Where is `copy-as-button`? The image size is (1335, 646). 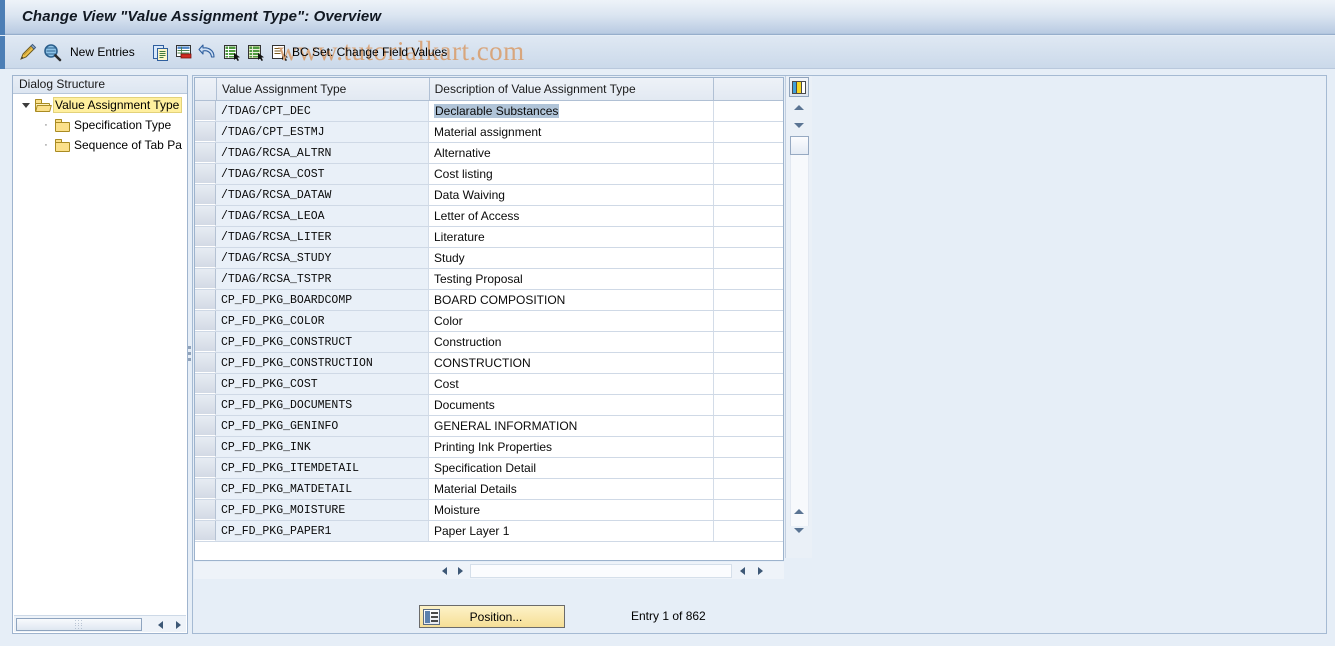
copy-as-button is located at coordinates (161, 52).